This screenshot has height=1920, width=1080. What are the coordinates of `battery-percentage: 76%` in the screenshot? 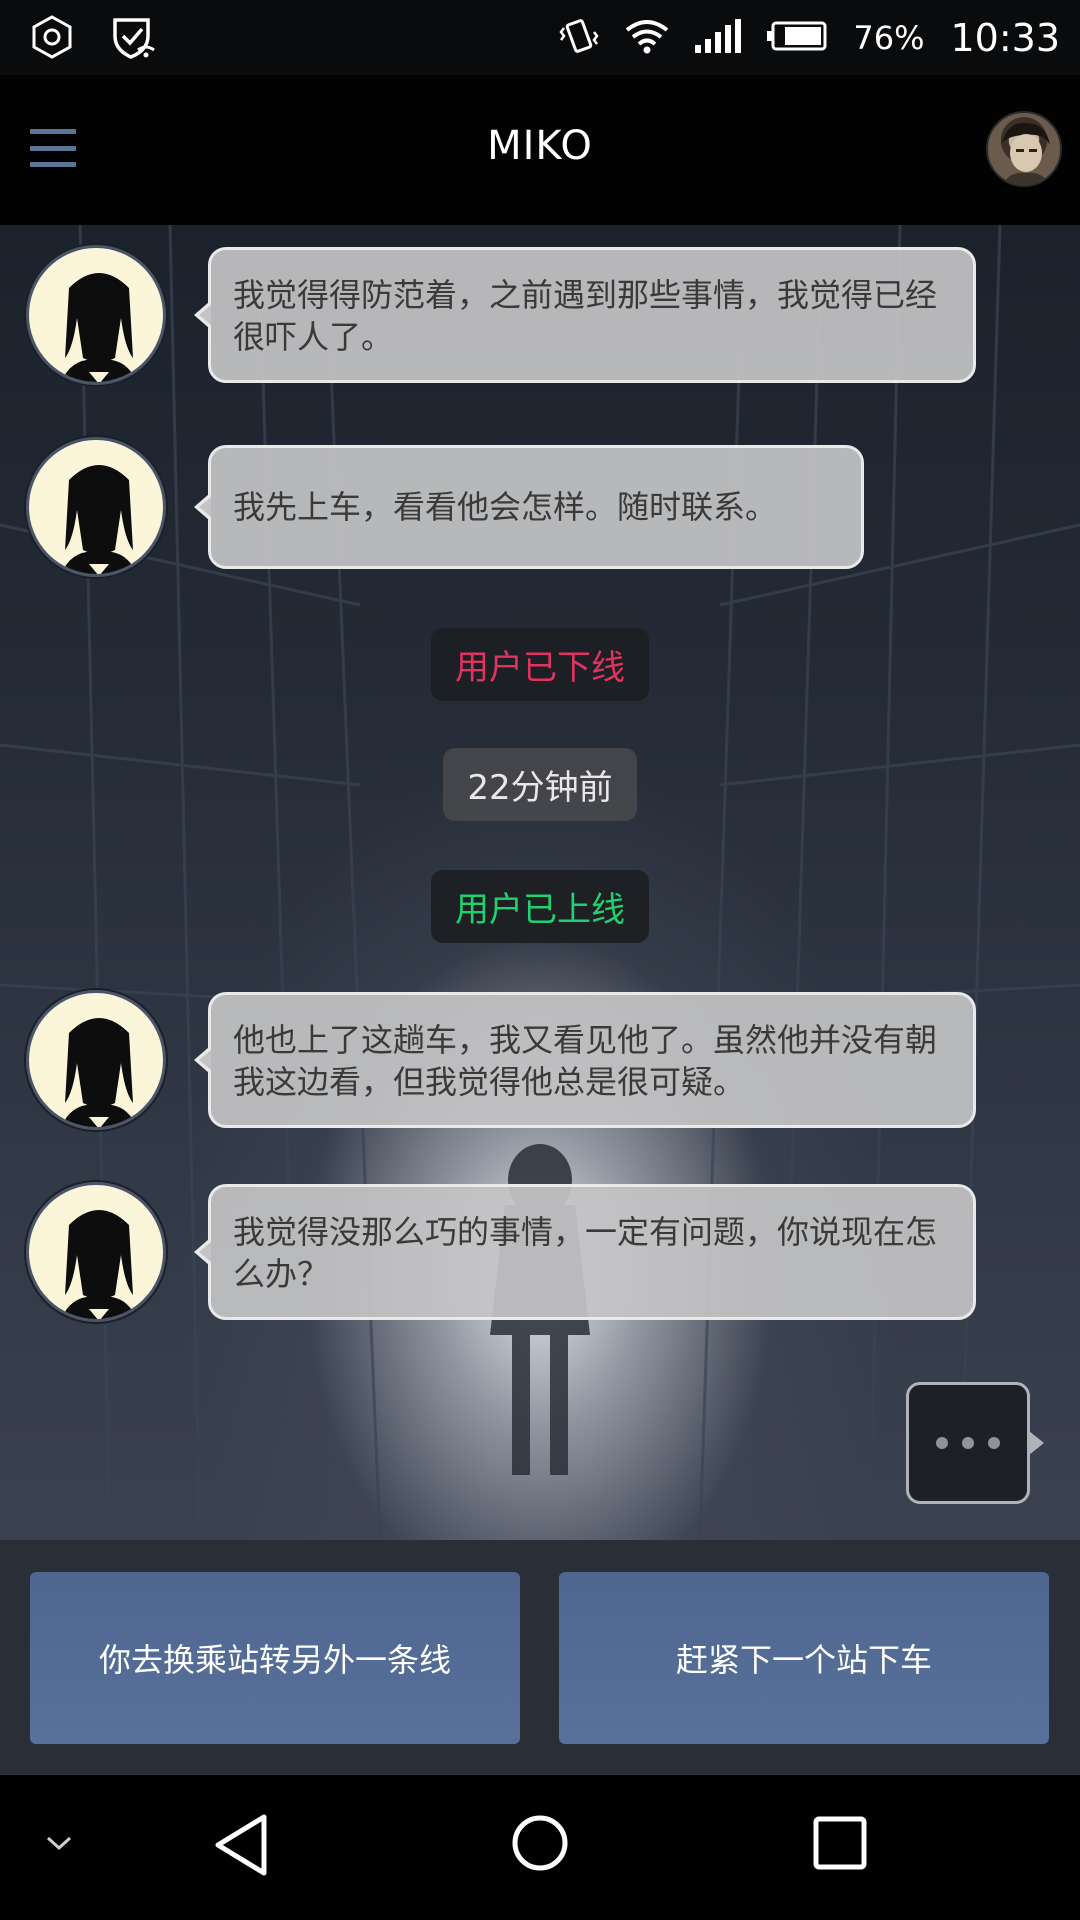 It's located at (889, 37).